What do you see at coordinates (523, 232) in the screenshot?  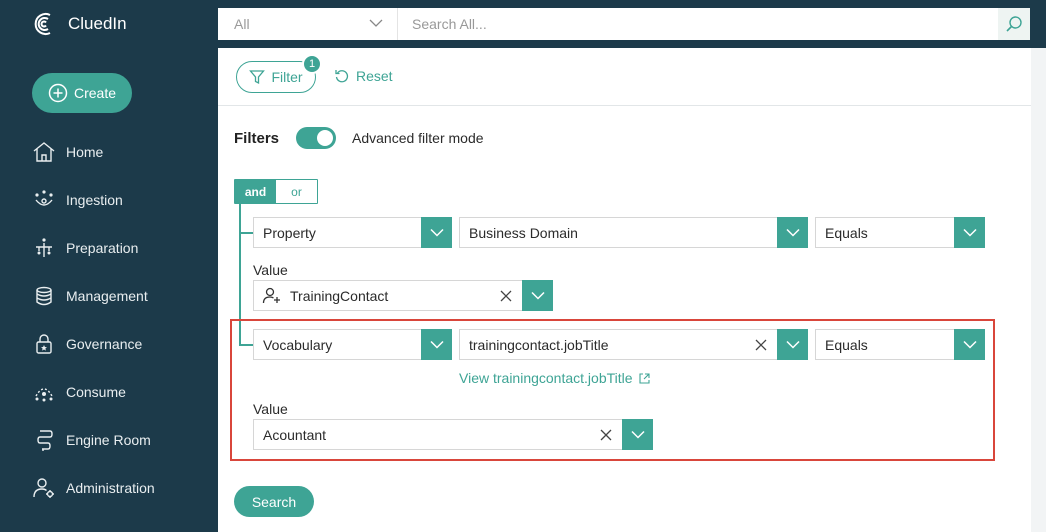 I see `select-value: Business Domain` at bounding box center [523, 232].